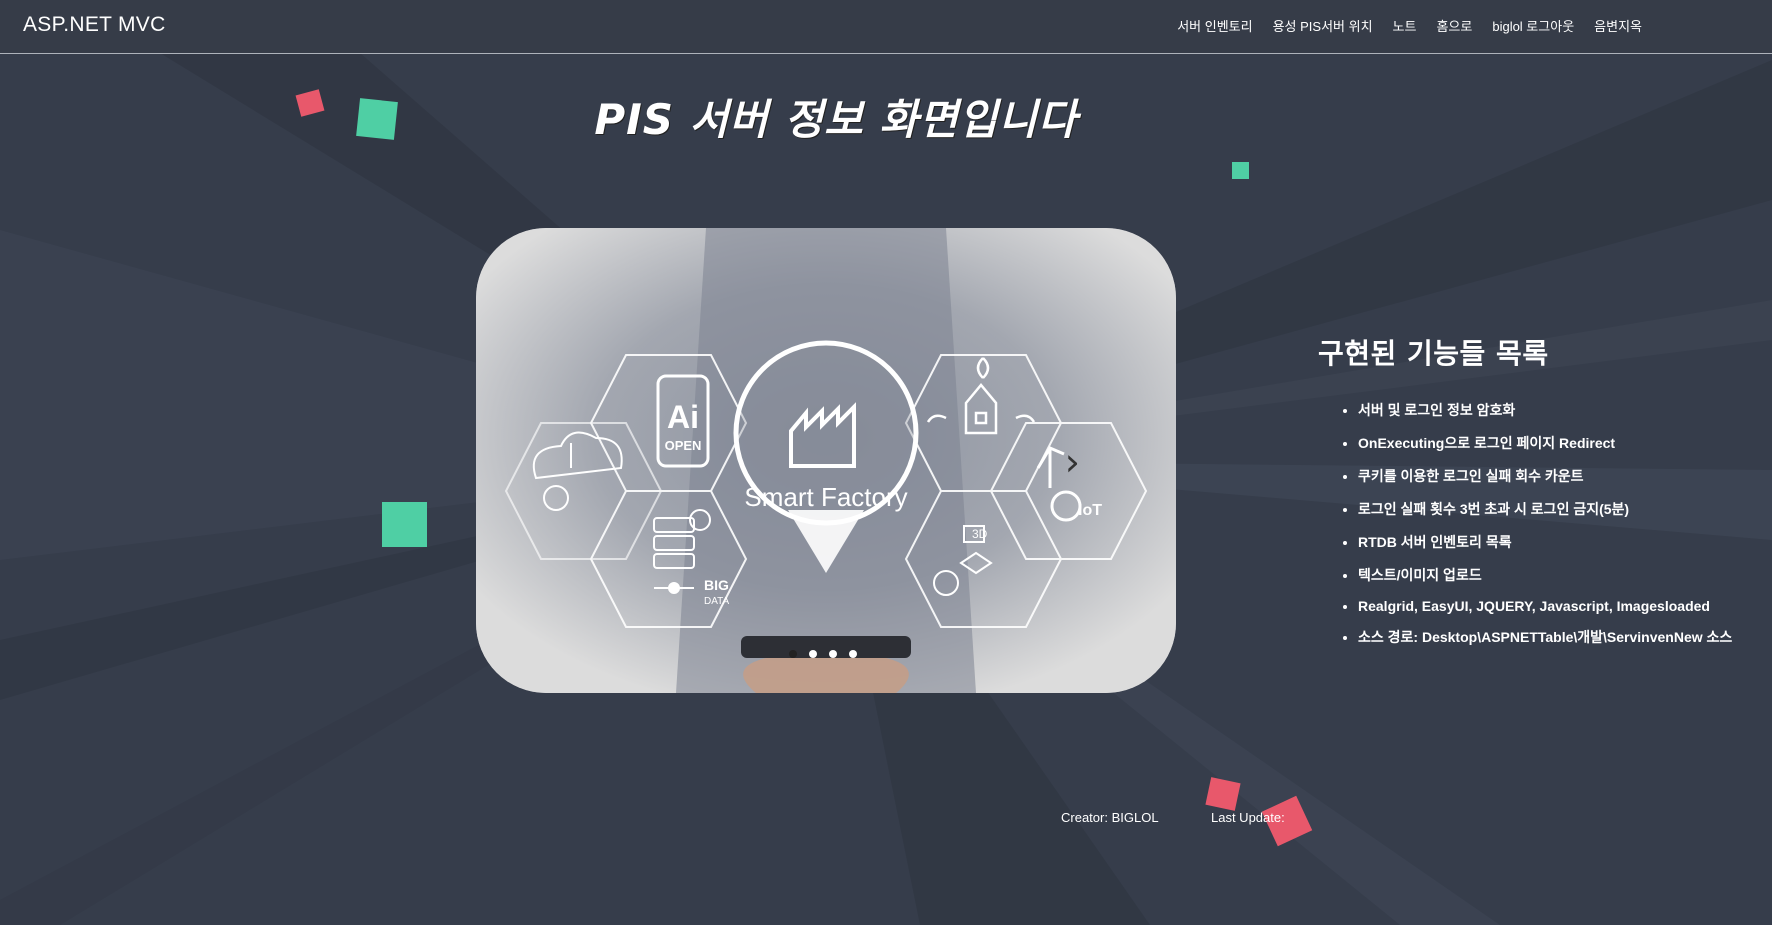  What do you see at coordinates (1618, 25) in the screenshot?
I see `nav-link-extra: 음변지옥` at bounding box center [1618, 25].